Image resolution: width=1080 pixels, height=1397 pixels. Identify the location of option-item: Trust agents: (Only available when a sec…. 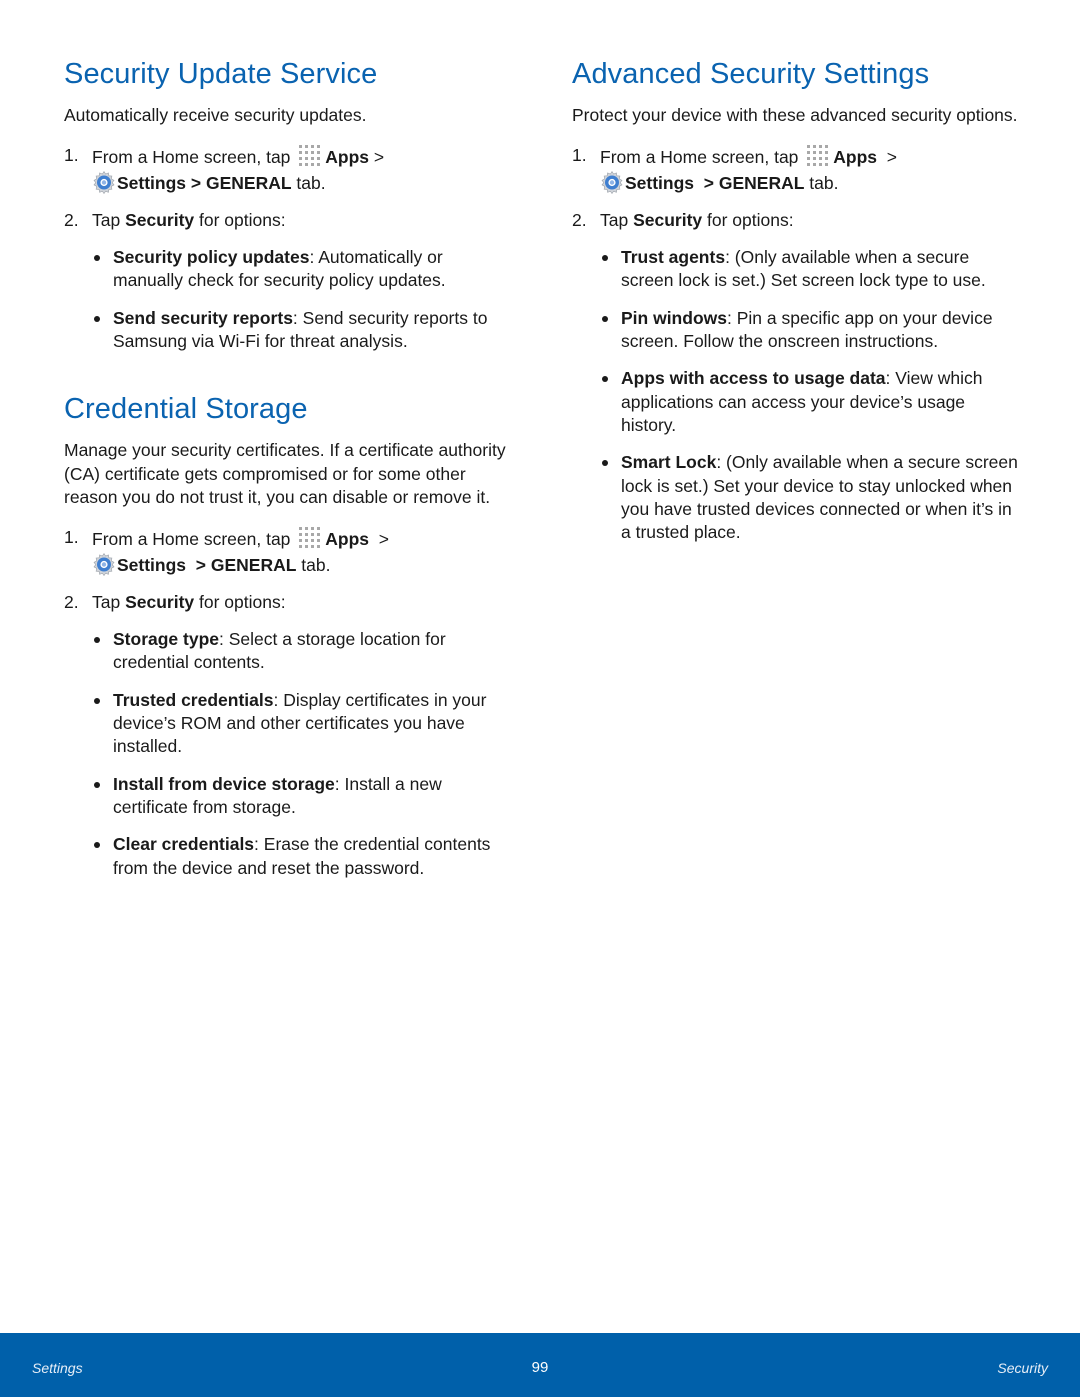
(811, 269).